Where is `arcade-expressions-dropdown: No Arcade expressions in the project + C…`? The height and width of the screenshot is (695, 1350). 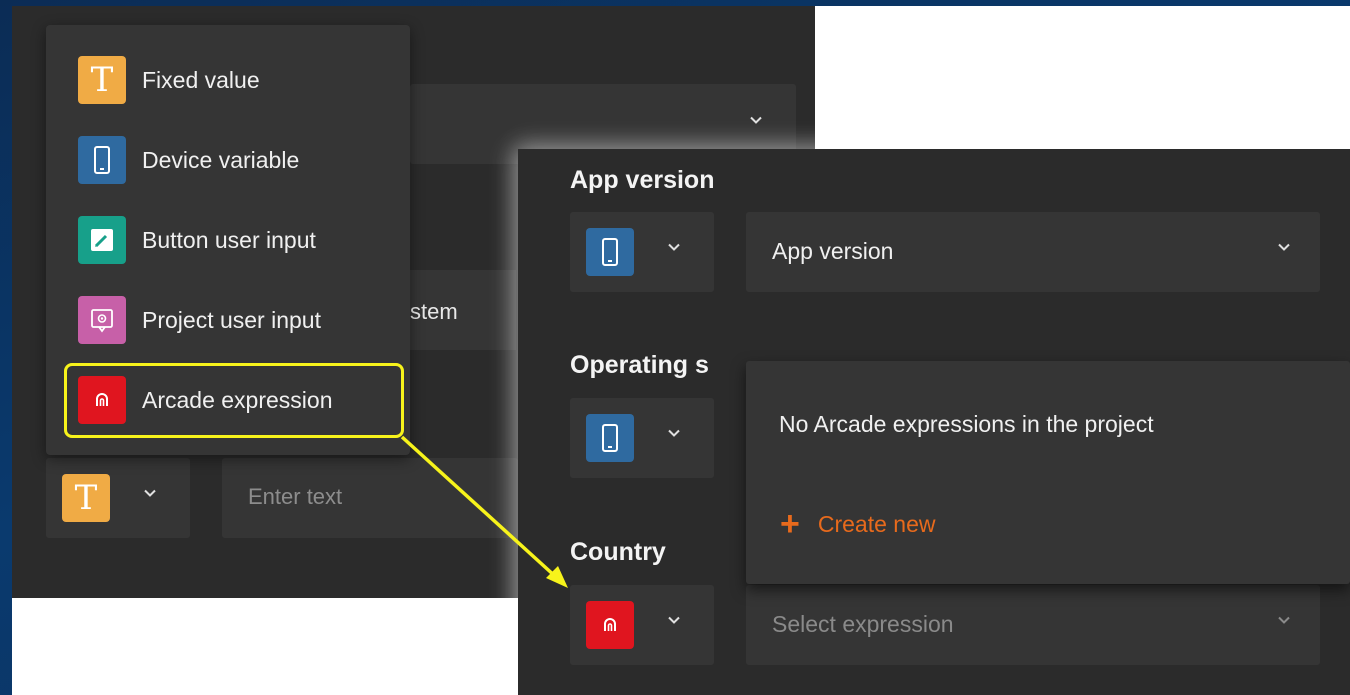 arcade-expressions-dropdown: No Arcade expressions in the project + C… is located at coordinates (1048, 472).